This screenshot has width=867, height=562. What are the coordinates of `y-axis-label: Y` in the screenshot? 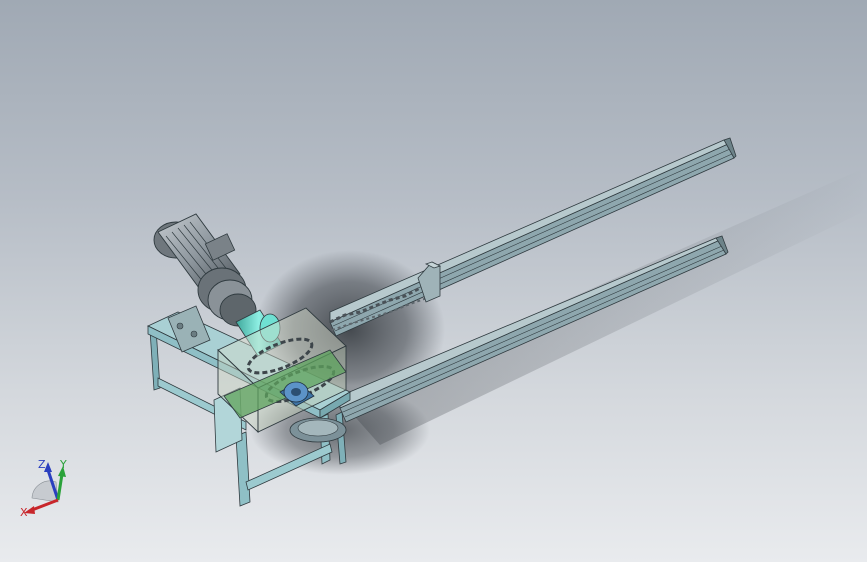 It's located at (63, 464).